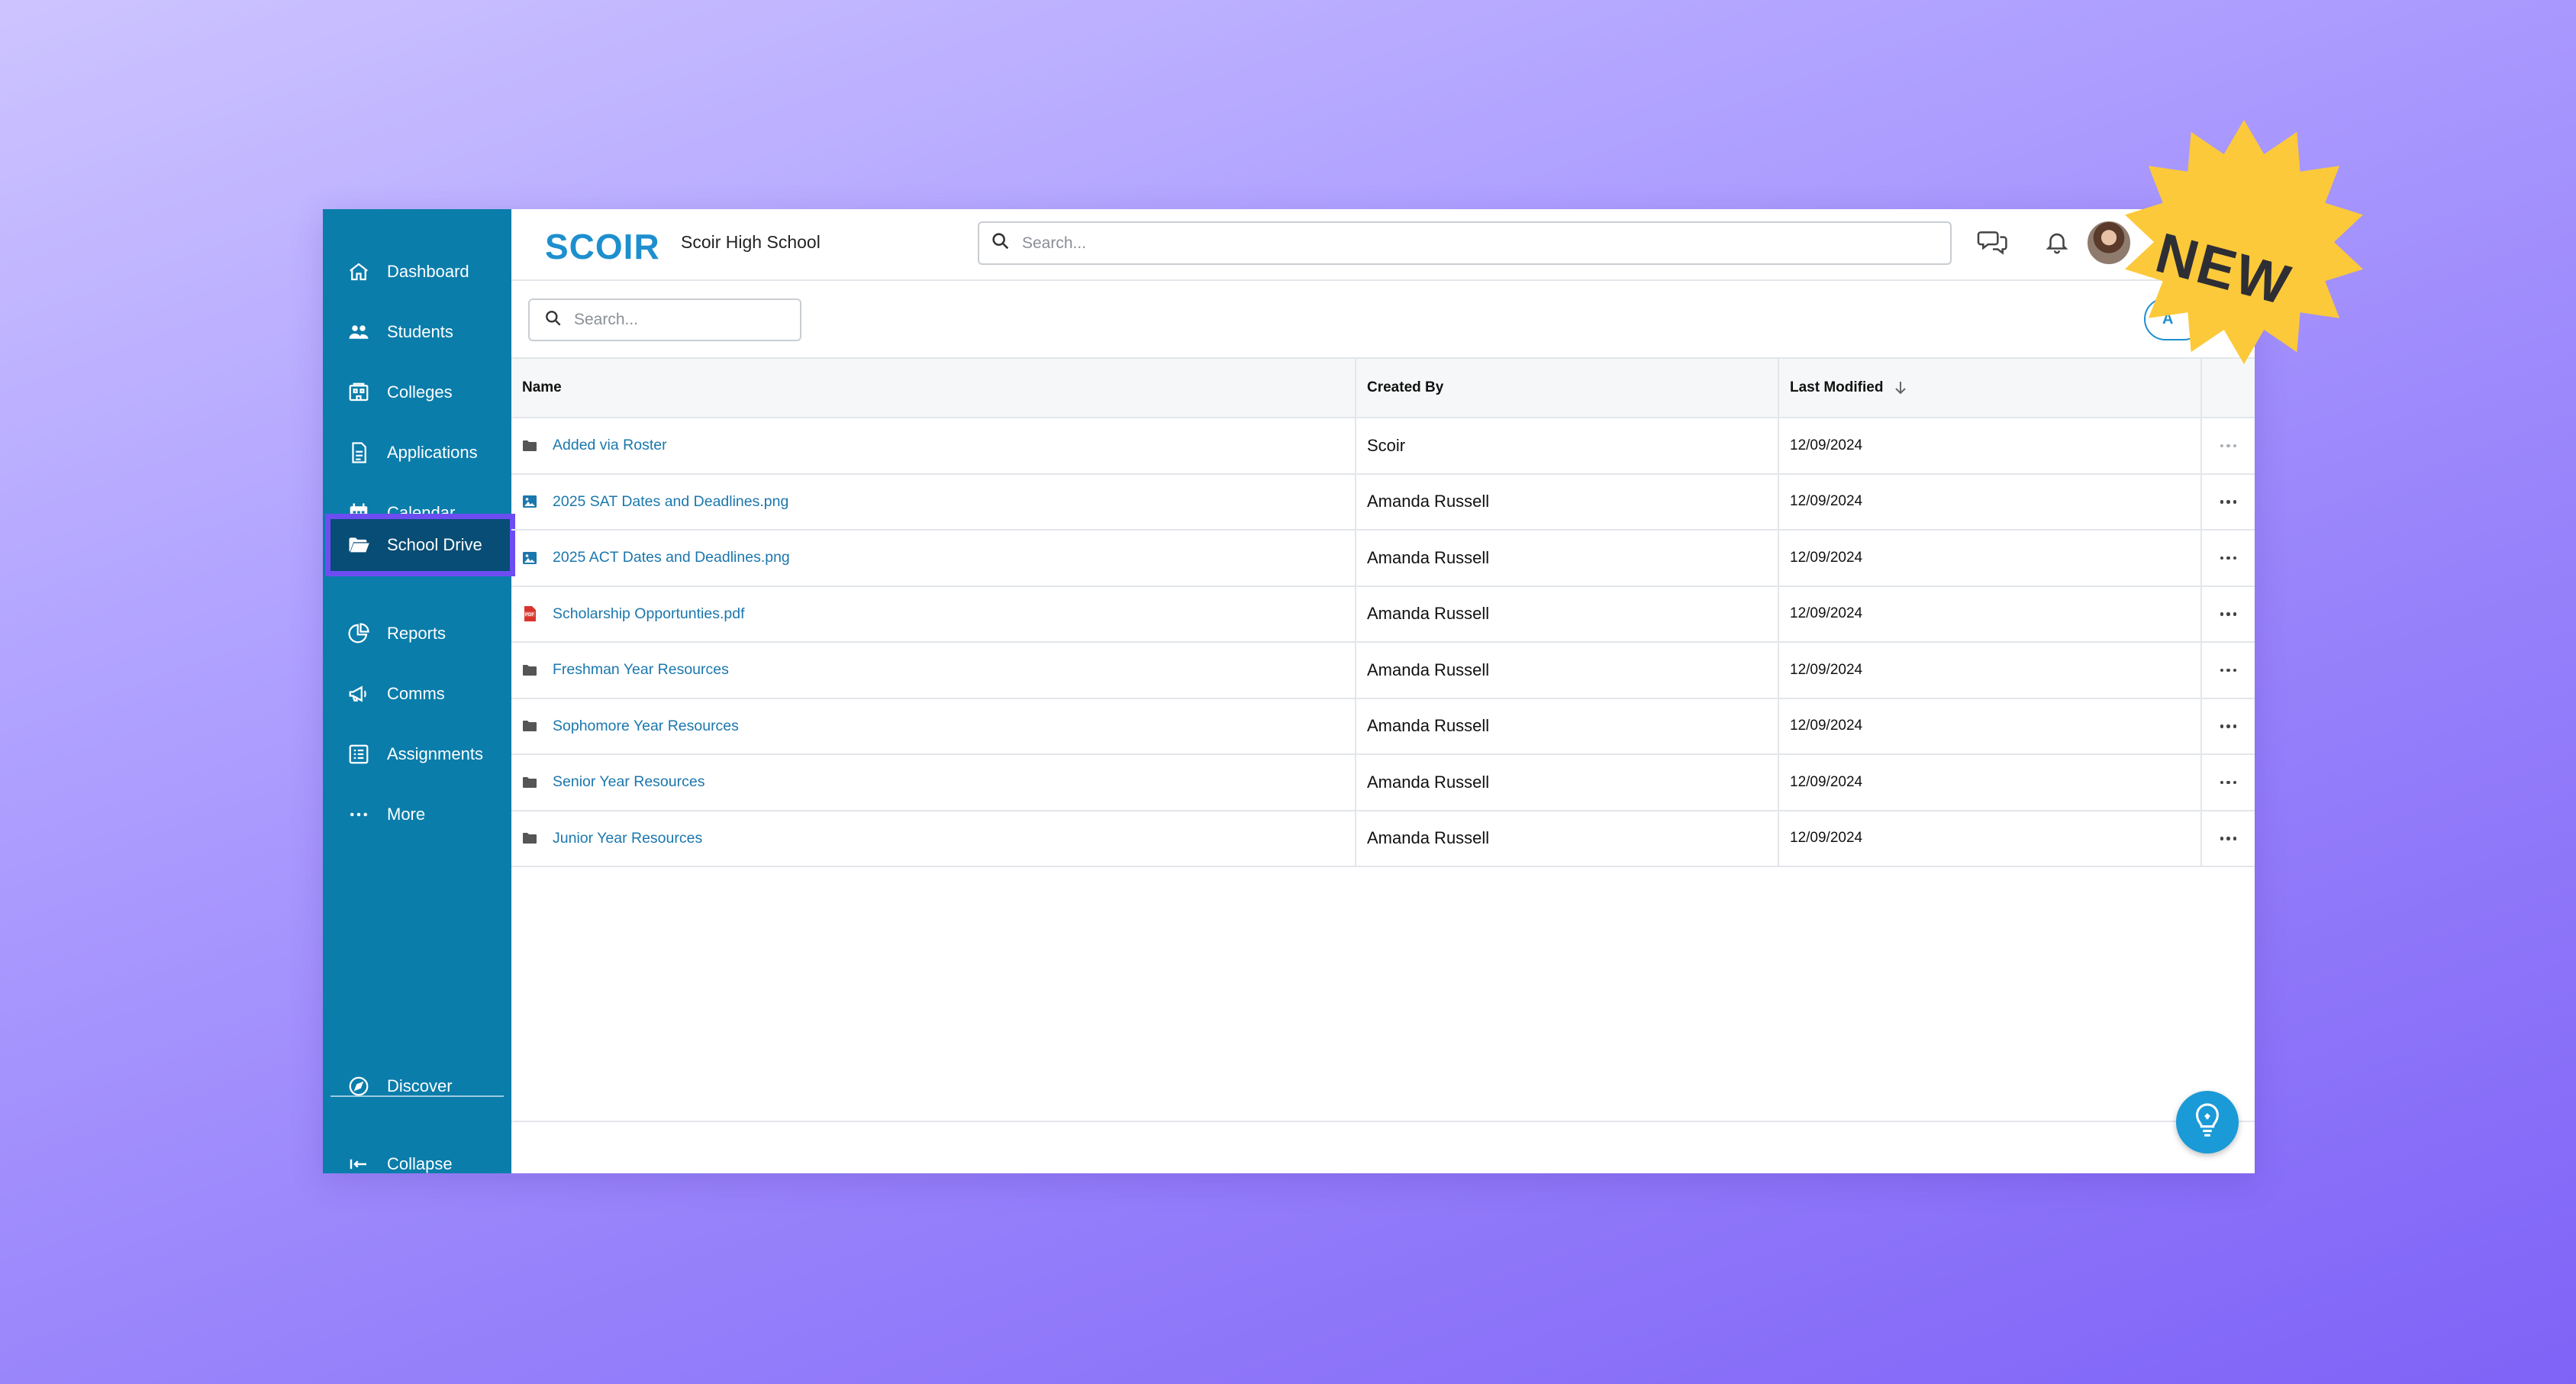 This screenshot has width=2576, height=1384. Describe the element at coordinates (428, 271) in the screenshot. I see `sidebar-item-label: Dashboard` at that location.